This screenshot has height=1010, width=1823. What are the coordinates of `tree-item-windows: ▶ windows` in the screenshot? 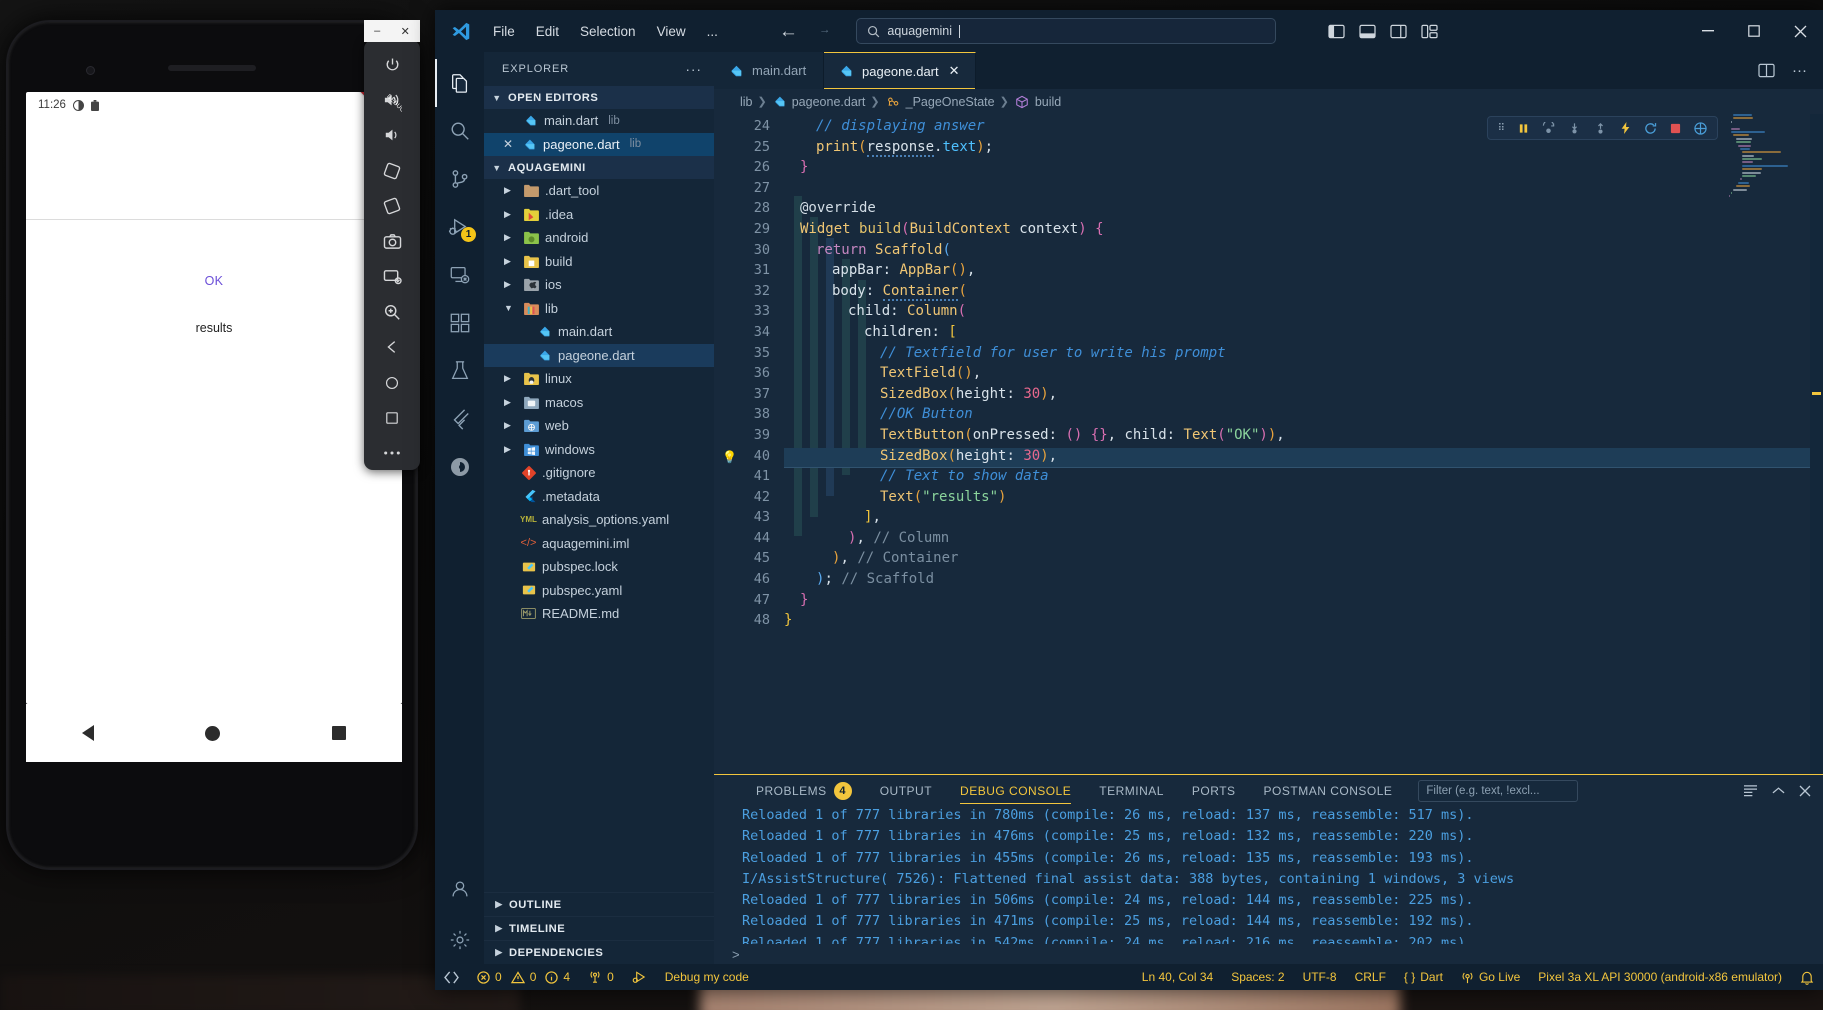 It's located at (599, 450).